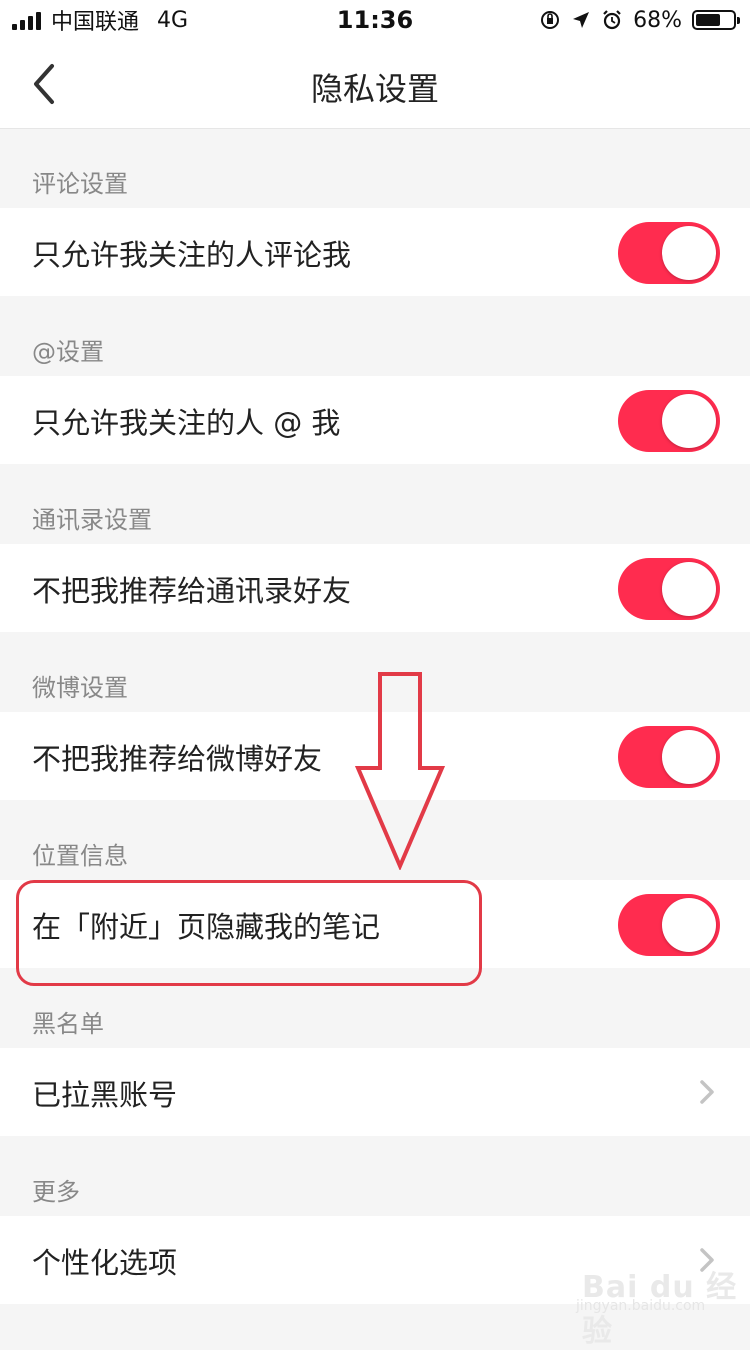  What do you see at coordinates (375, 588) in the screenshot?
I see `setting-row-contacts: 不把我推荐给通讯录好友` at bounding box center [375, 588].